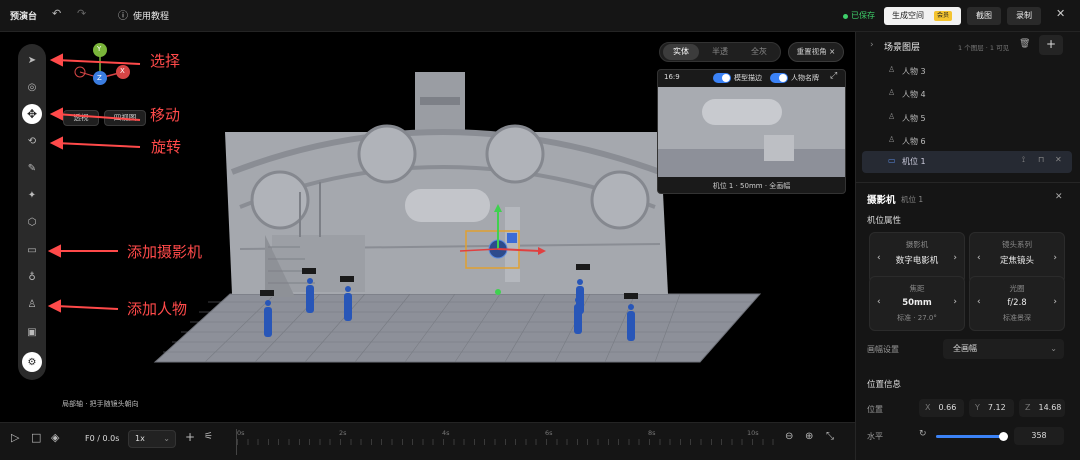 The image size is (1080, 460). I want to click on frame-setting-label: 画幅设置, so click(883, 349).